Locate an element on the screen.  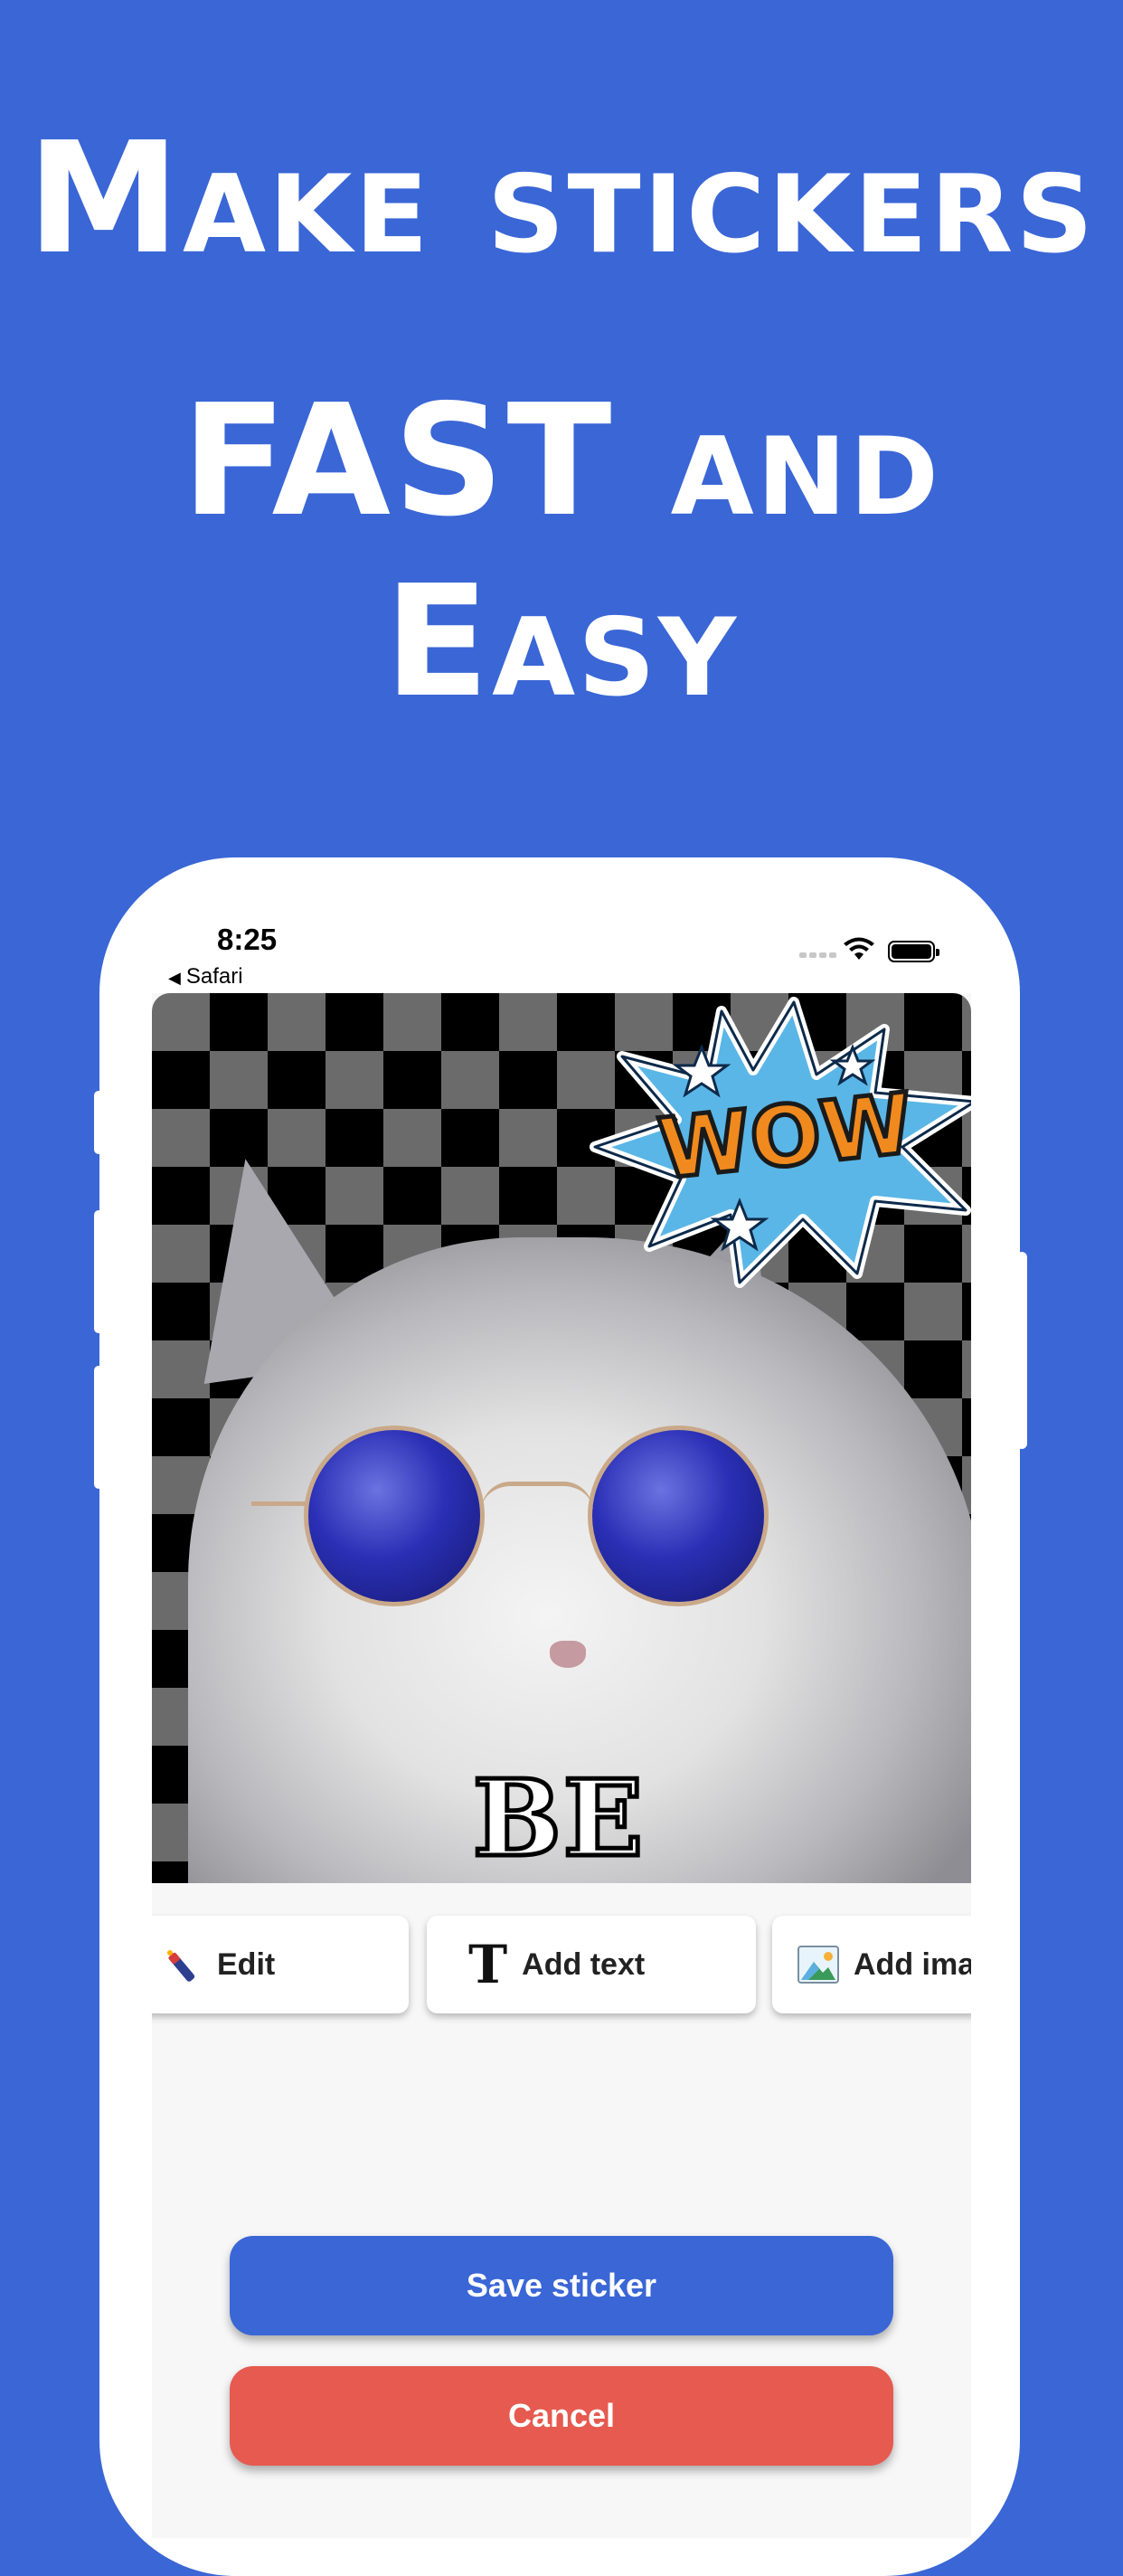
cat-nose is located at coordinates (568, 1654).